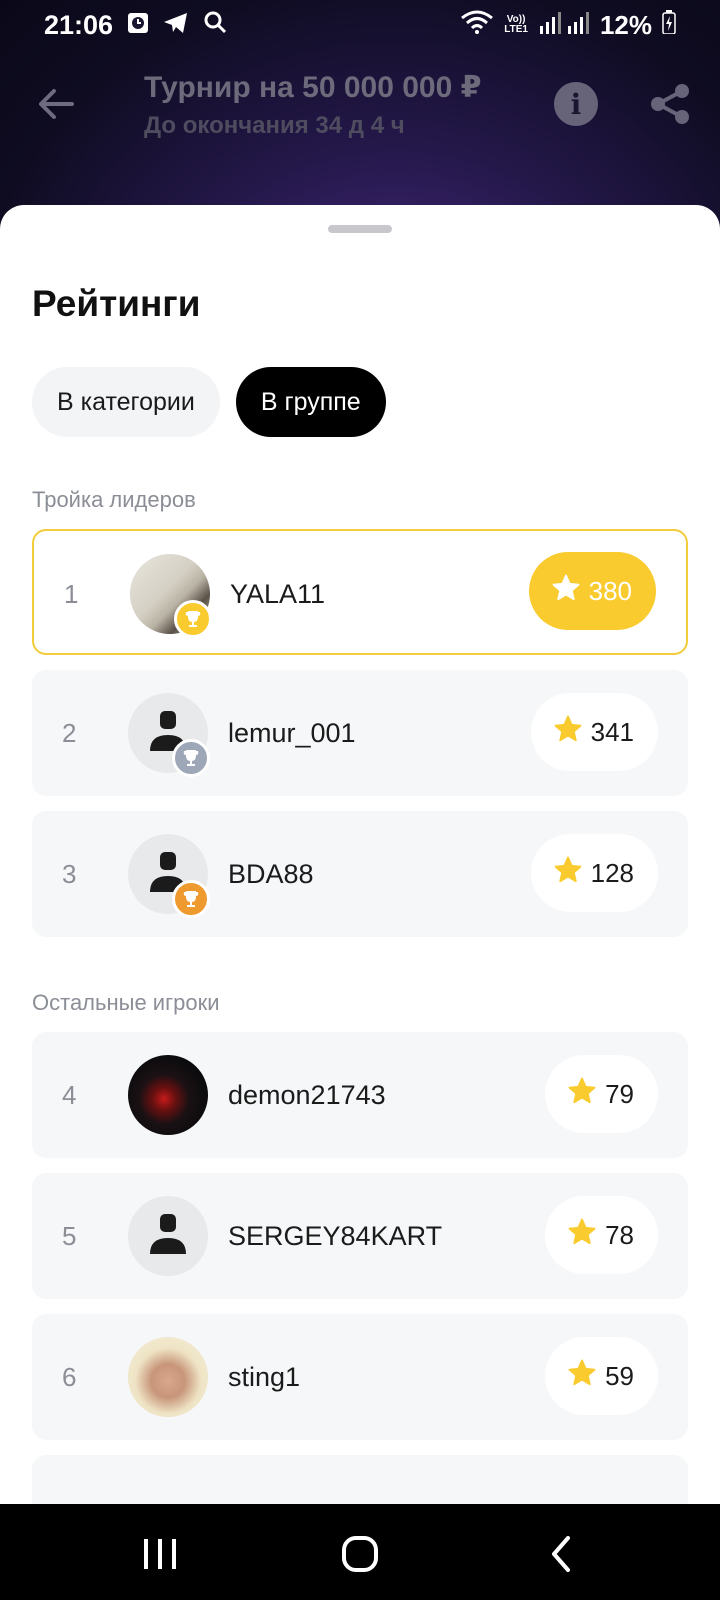 This screenshot has width=720, height=1600. I want to click on score-badge: 128, so click(594, 873).